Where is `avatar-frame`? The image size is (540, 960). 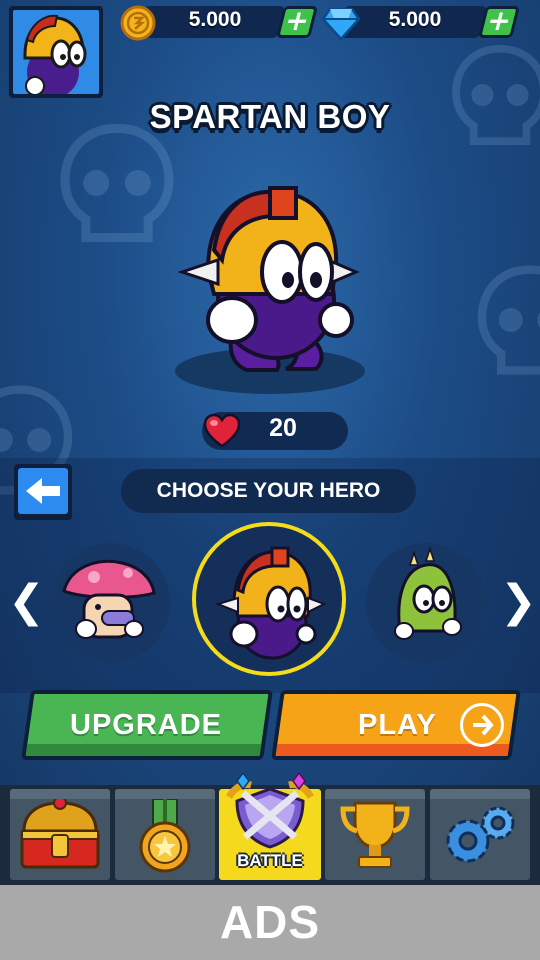 avatar-frame is located at coordinates (56, 52).